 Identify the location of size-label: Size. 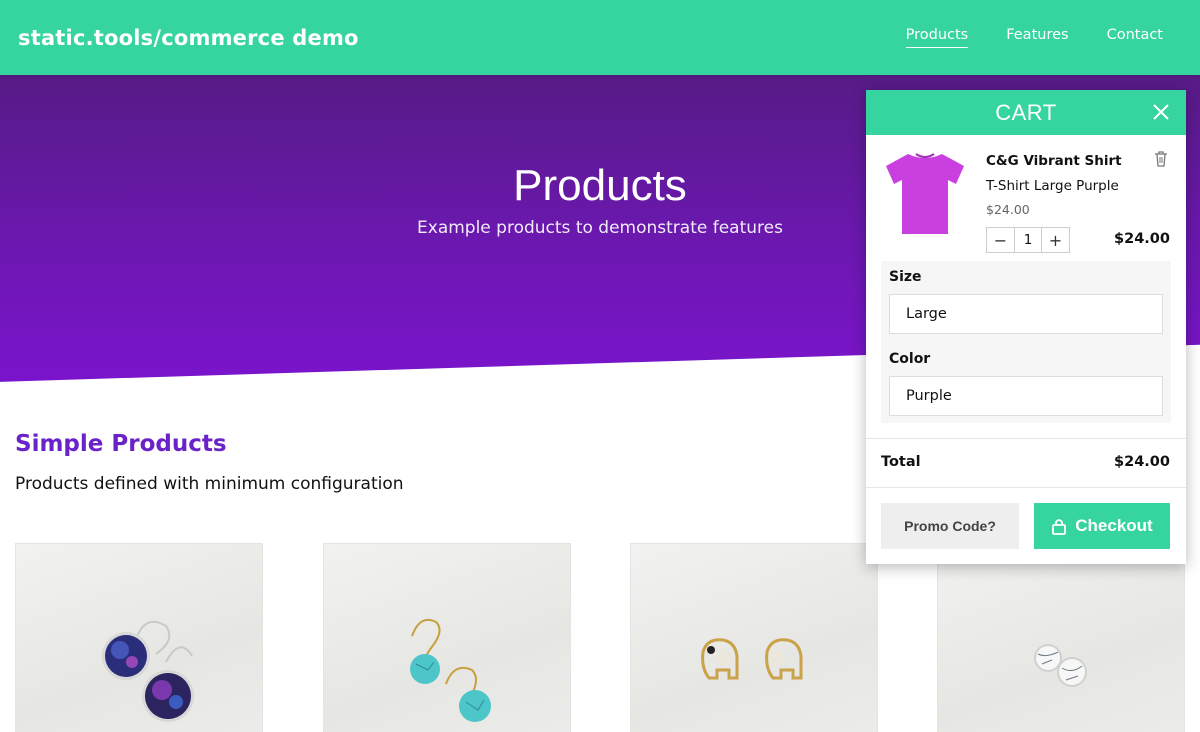
(905, 277).